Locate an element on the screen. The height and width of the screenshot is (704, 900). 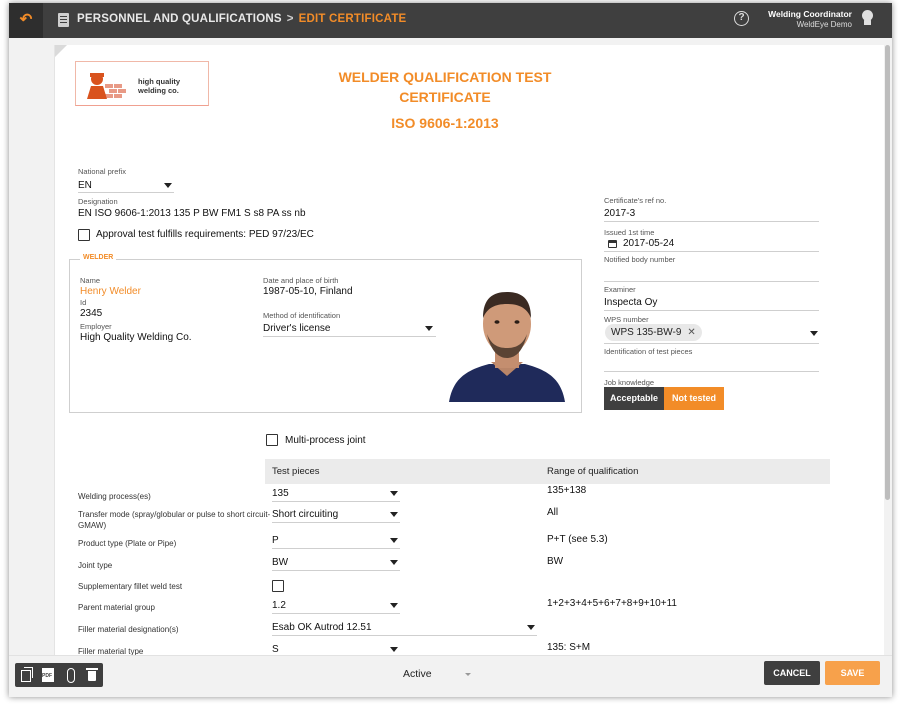
calendar-icon is located at coordinates (612, 244).